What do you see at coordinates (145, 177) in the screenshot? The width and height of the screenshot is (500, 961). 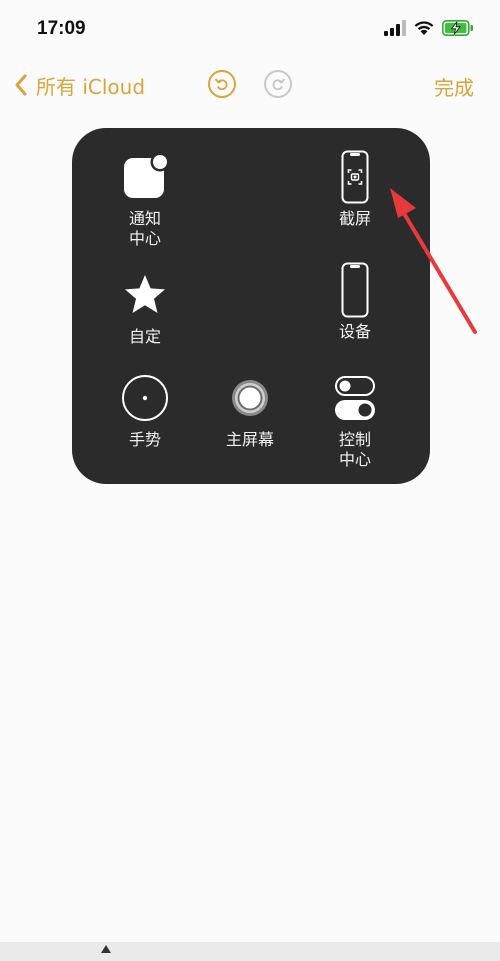 I see `notification-center-icon` at bounding box center [145, 177].